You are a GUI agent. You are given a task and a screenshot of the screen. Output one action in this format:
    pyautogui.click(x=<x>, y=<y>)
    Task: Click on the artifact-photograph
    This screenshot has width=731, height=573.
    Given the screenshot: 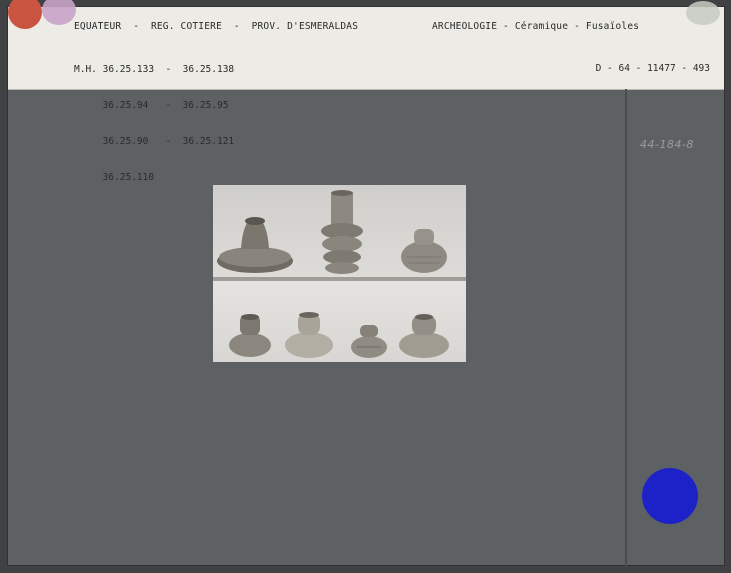 What is the action you would take?
    pyautogui.click(x=339, y=273)
    